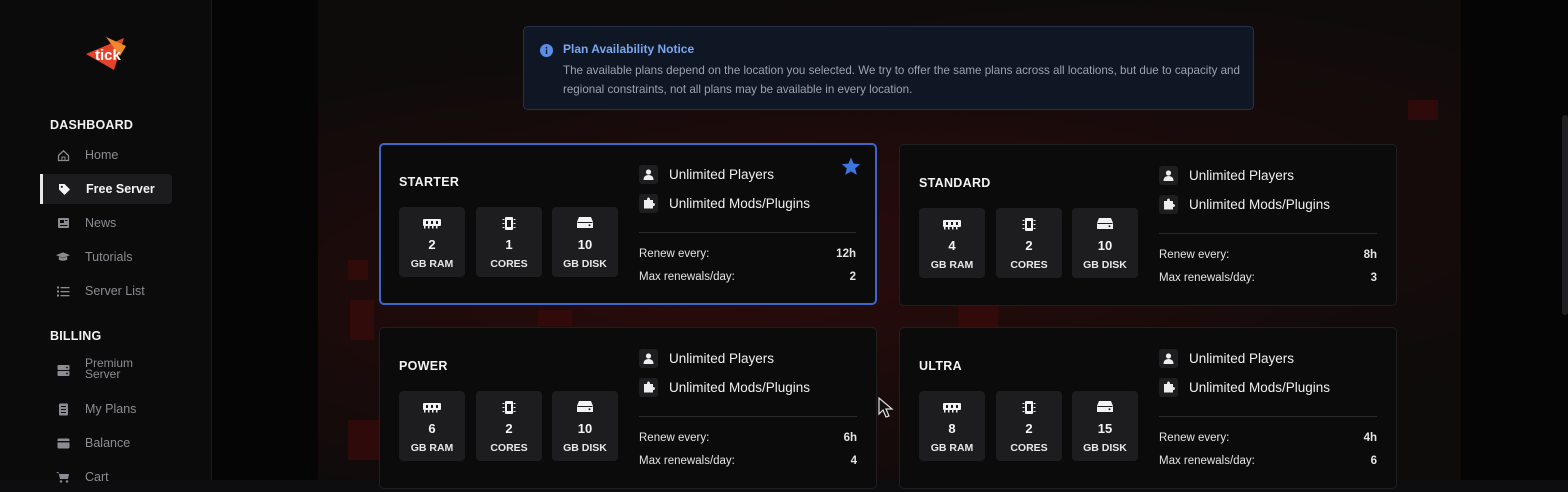  I want to click on spec-ram-value: 4, so click(952, 245).